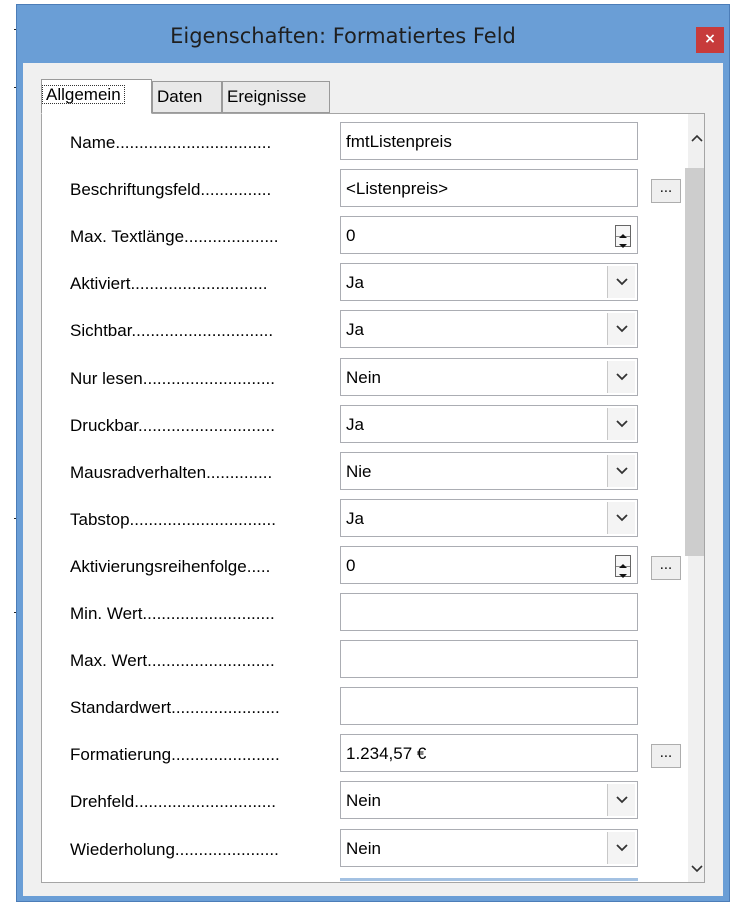  I want to click on window-title: Eigenschaften: Formatiertes Feld, so click(343, 36).